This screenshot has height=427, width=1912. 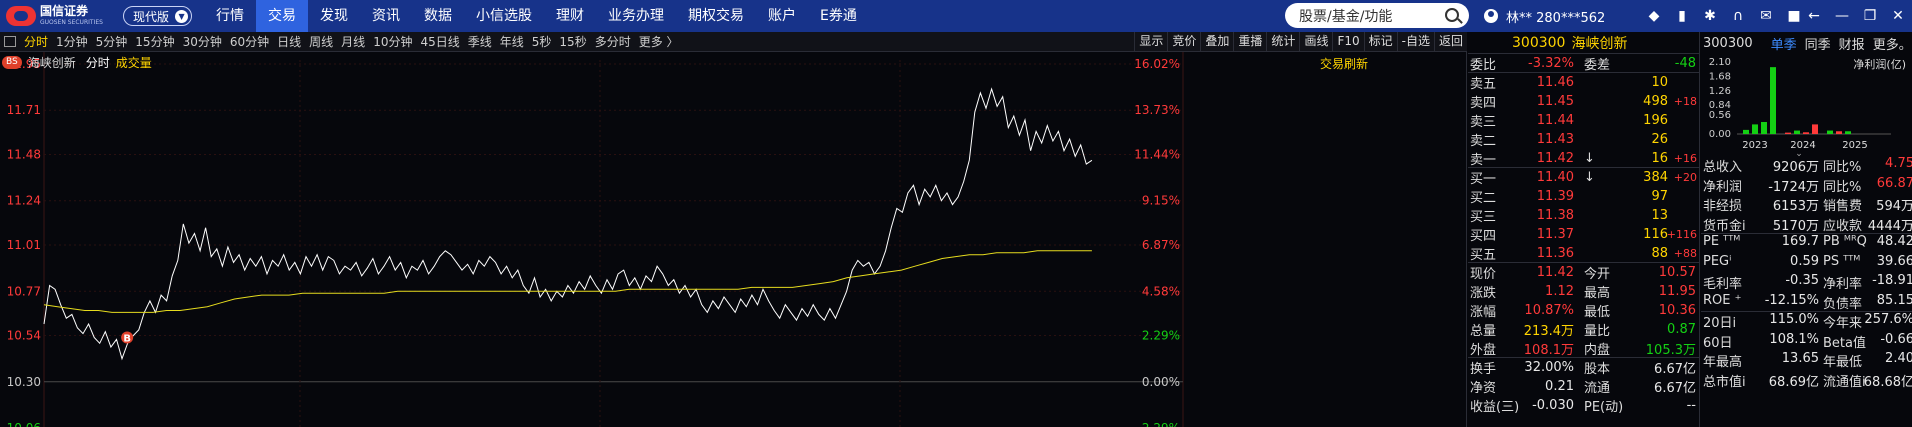 I want to click on buy-row-0-price: 11.40, so click(x=1555, y=177).